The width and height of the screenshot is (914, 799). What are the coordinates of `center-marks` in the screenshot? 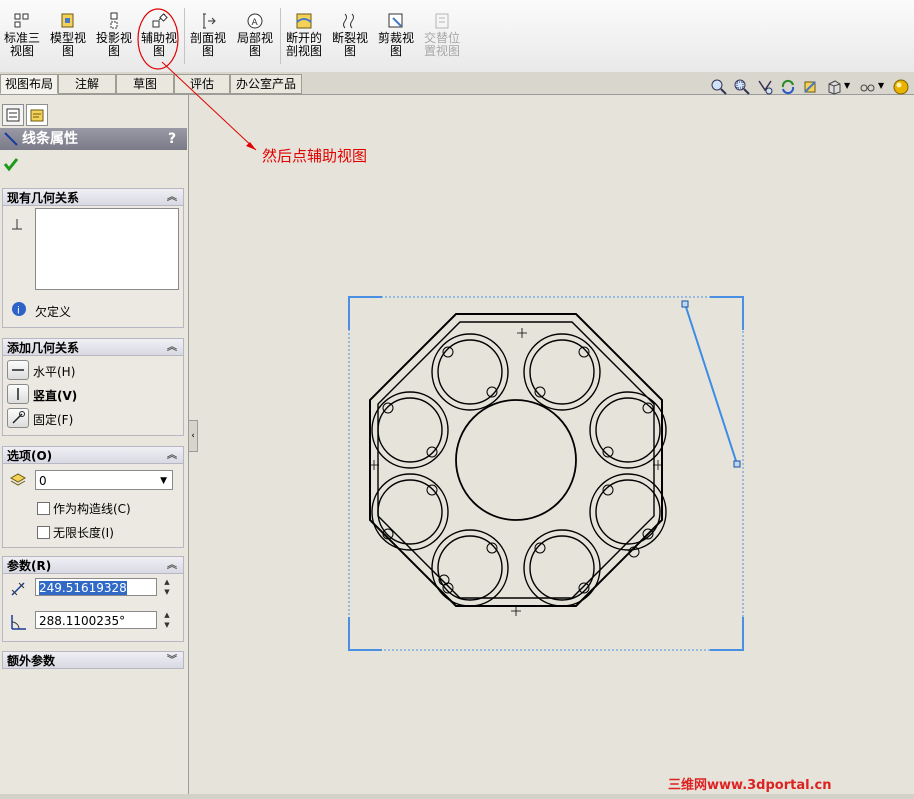 It's located at (516, 472).